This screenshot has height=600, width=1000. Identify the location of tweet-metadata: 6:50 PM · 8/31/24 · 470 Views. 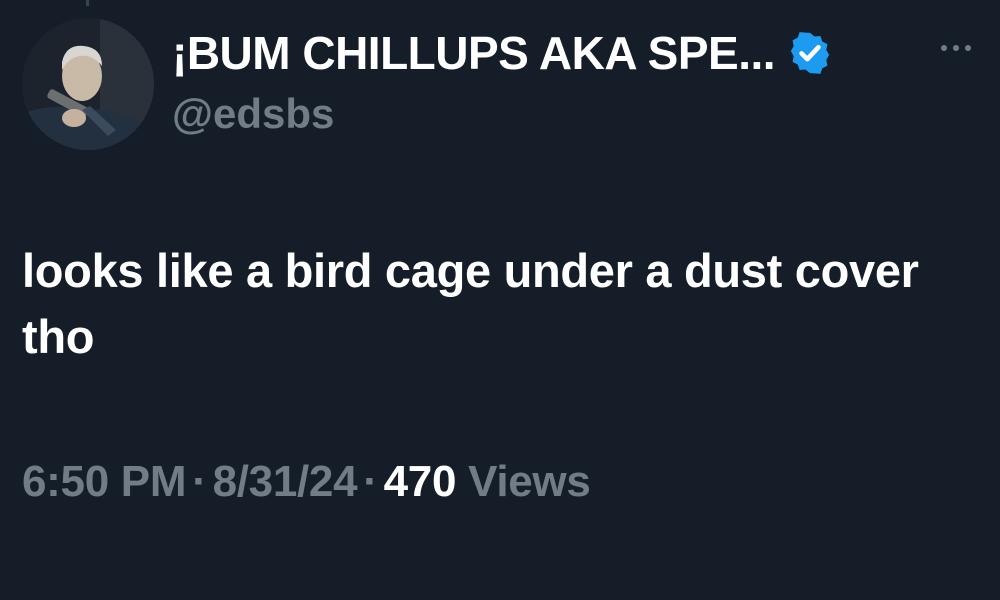
(306, 482).